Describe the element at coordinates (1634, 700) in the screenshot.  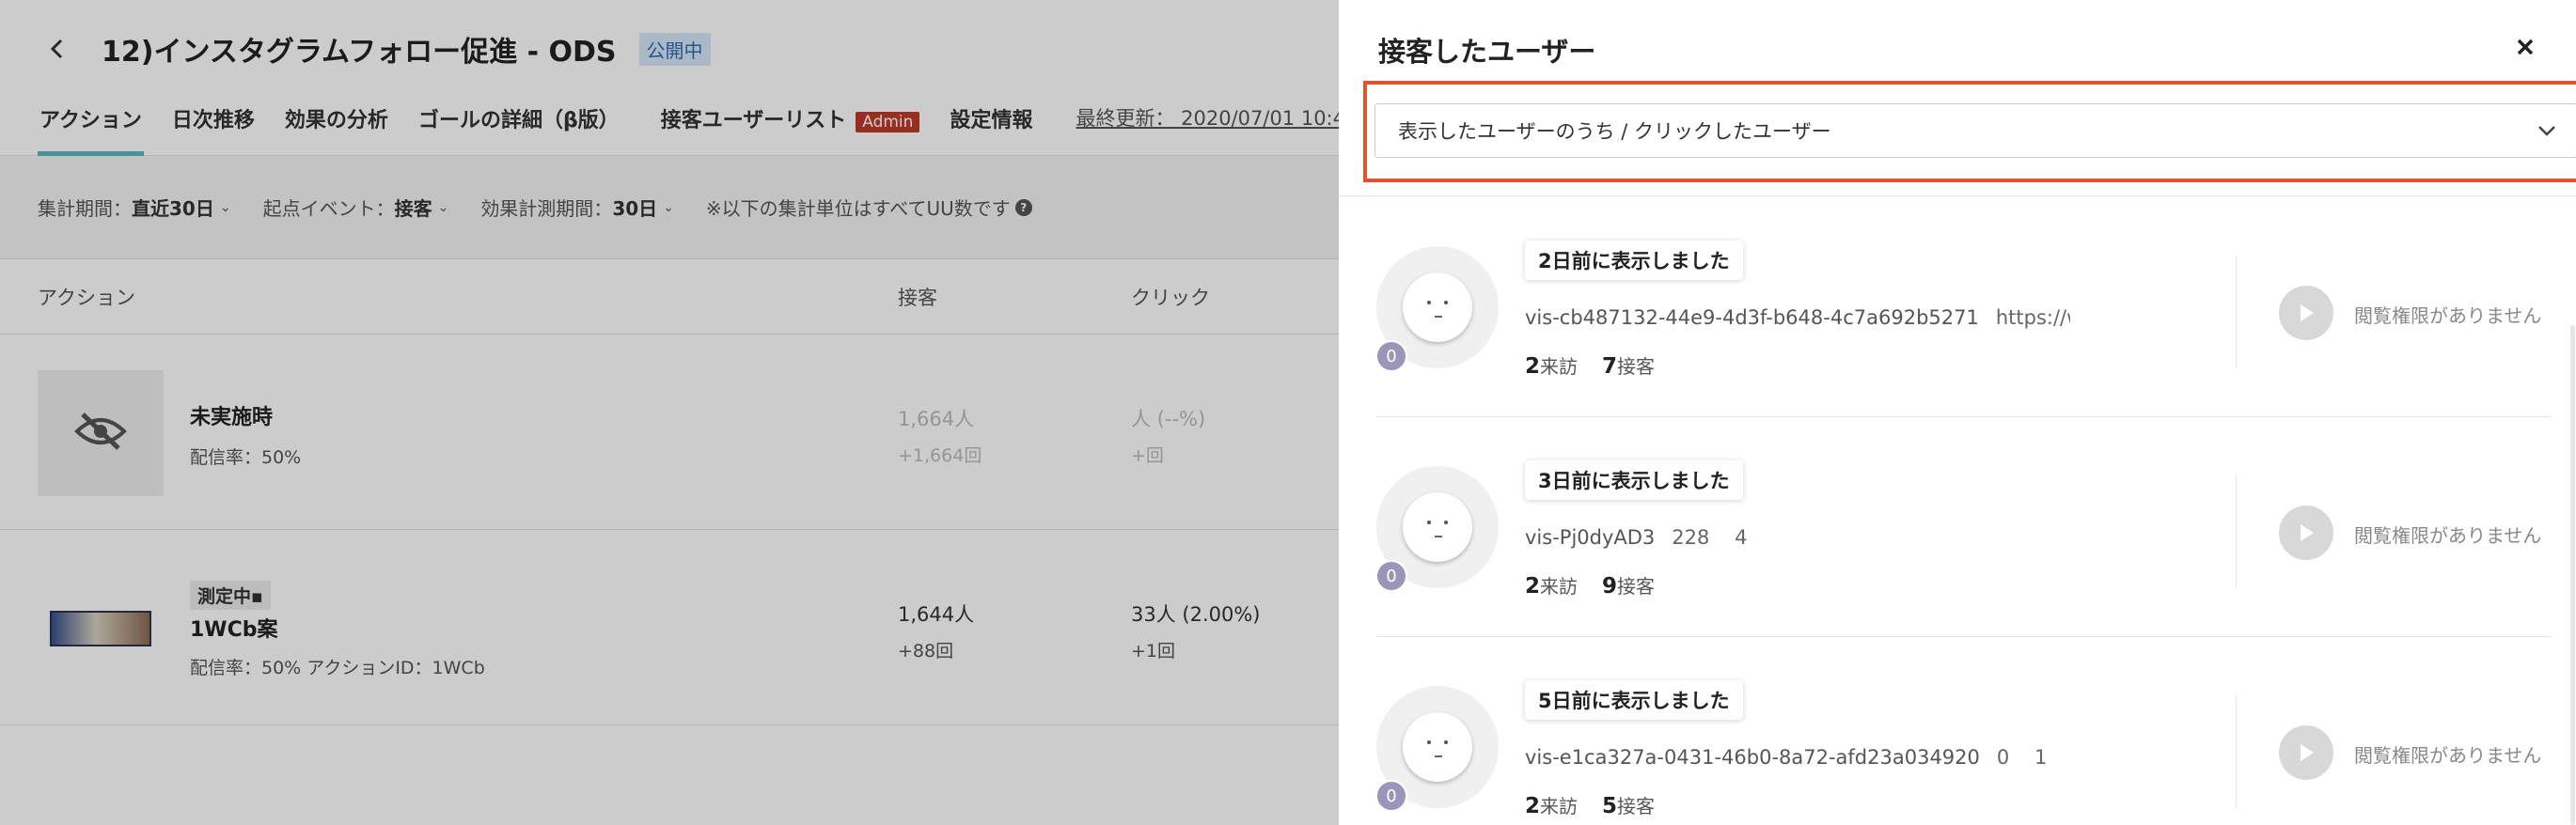
I see `shown-time-label: 5日前に表示しました` at that location.